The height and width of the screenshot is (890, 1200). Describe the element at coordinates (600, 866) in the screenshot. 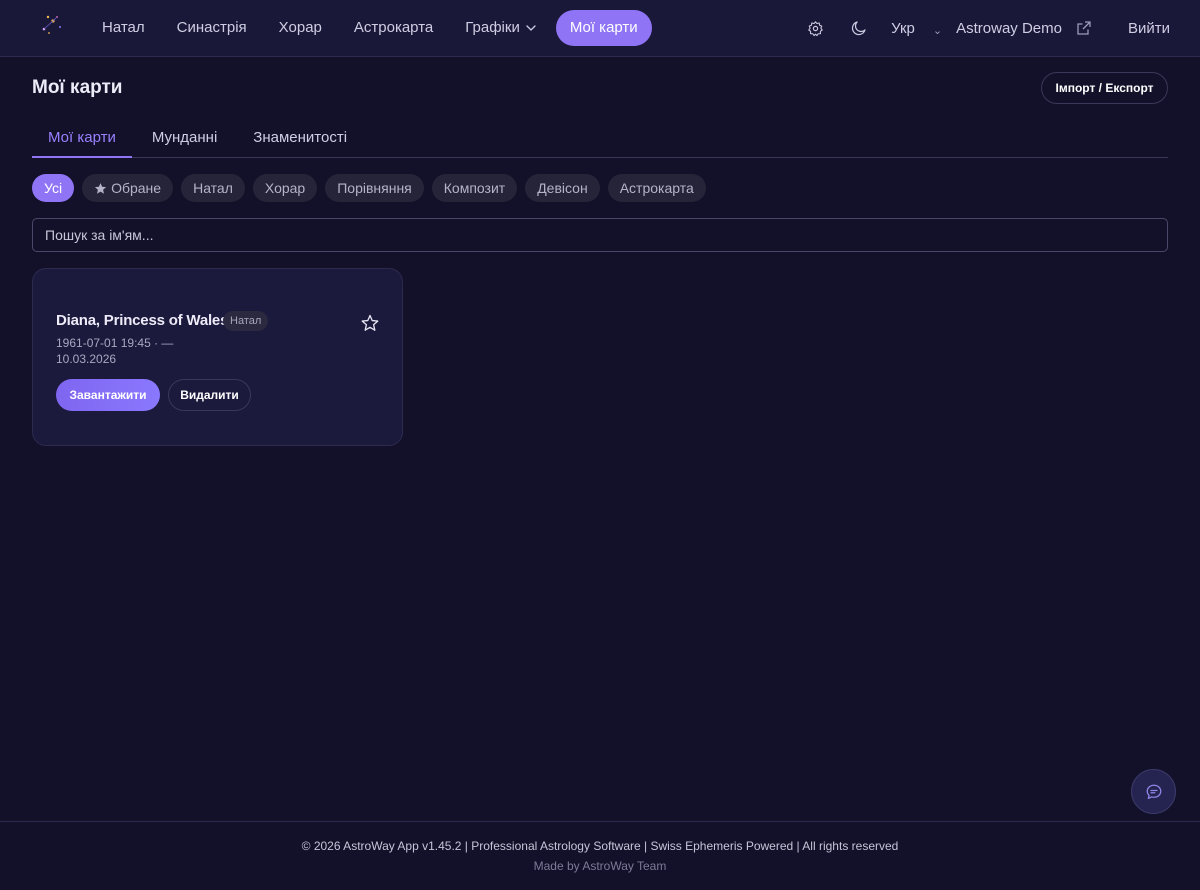

I see `footer-credits: Made by AstroWay Team` at that location.